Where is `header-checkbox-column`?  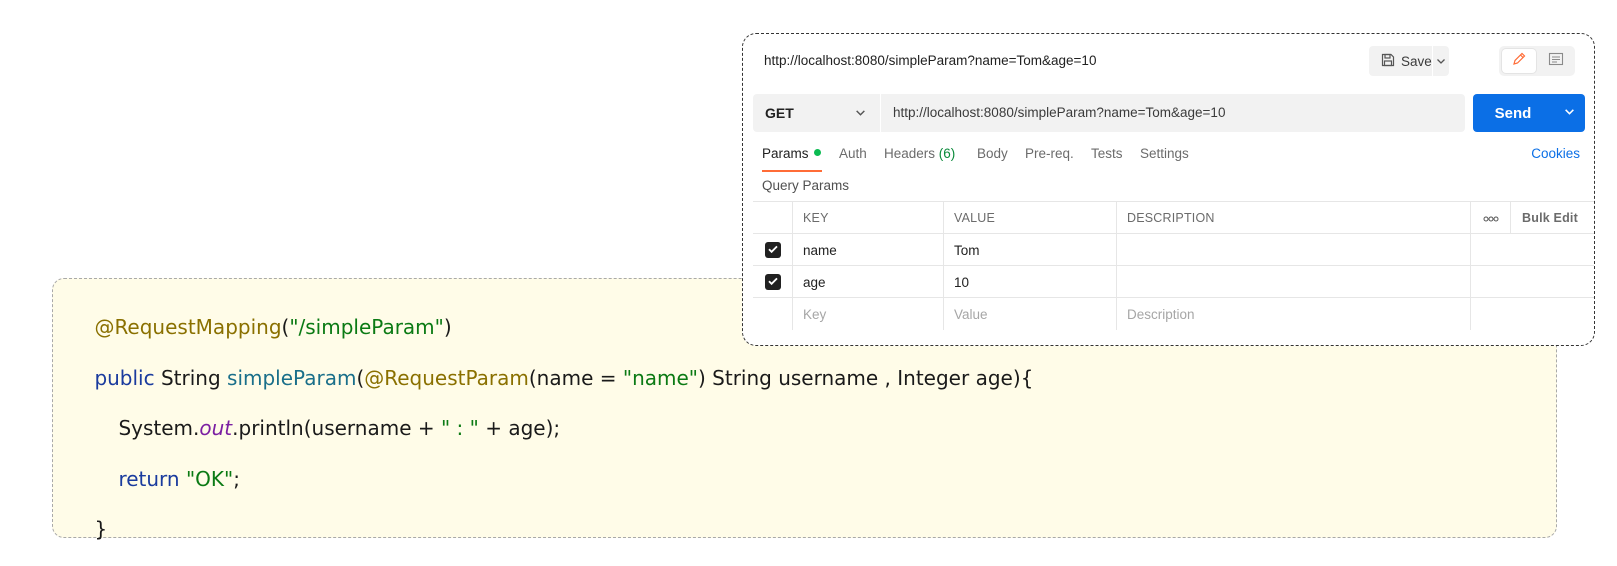
header-checkbox-column is located at coordinates (773, 218).